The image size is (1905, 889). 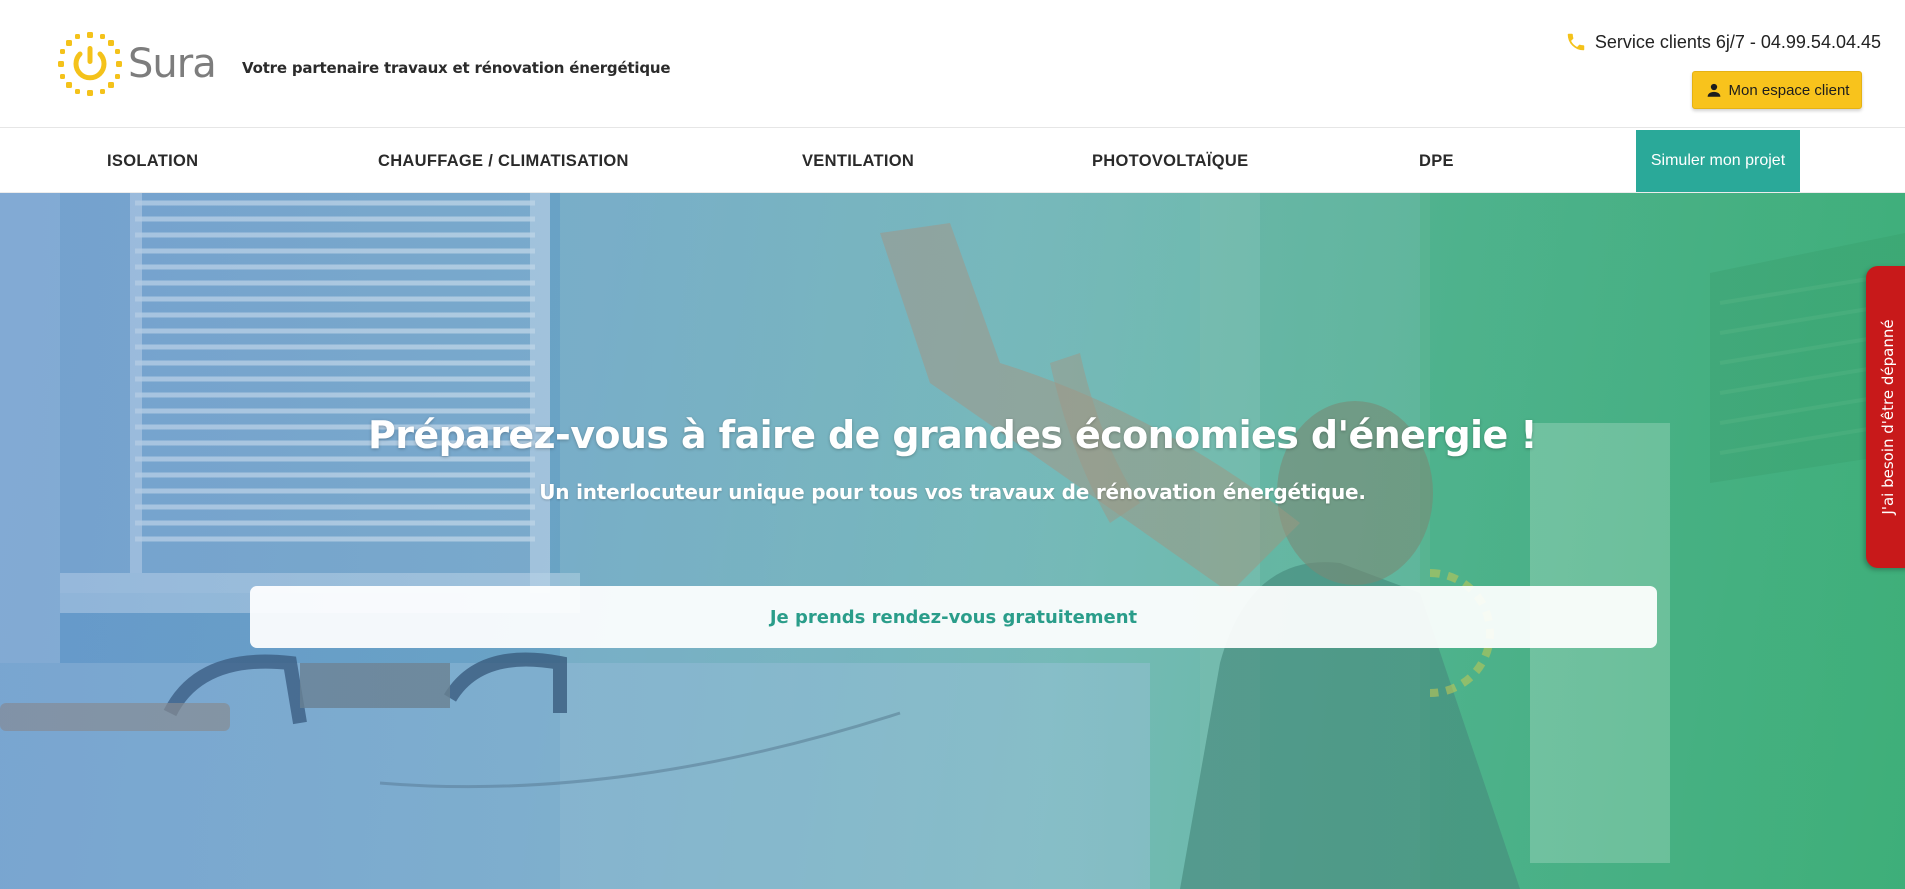 I want to click on breakdown-help-tab: J'ai besoin d'être dépanné, so click(x=1885, y=417).